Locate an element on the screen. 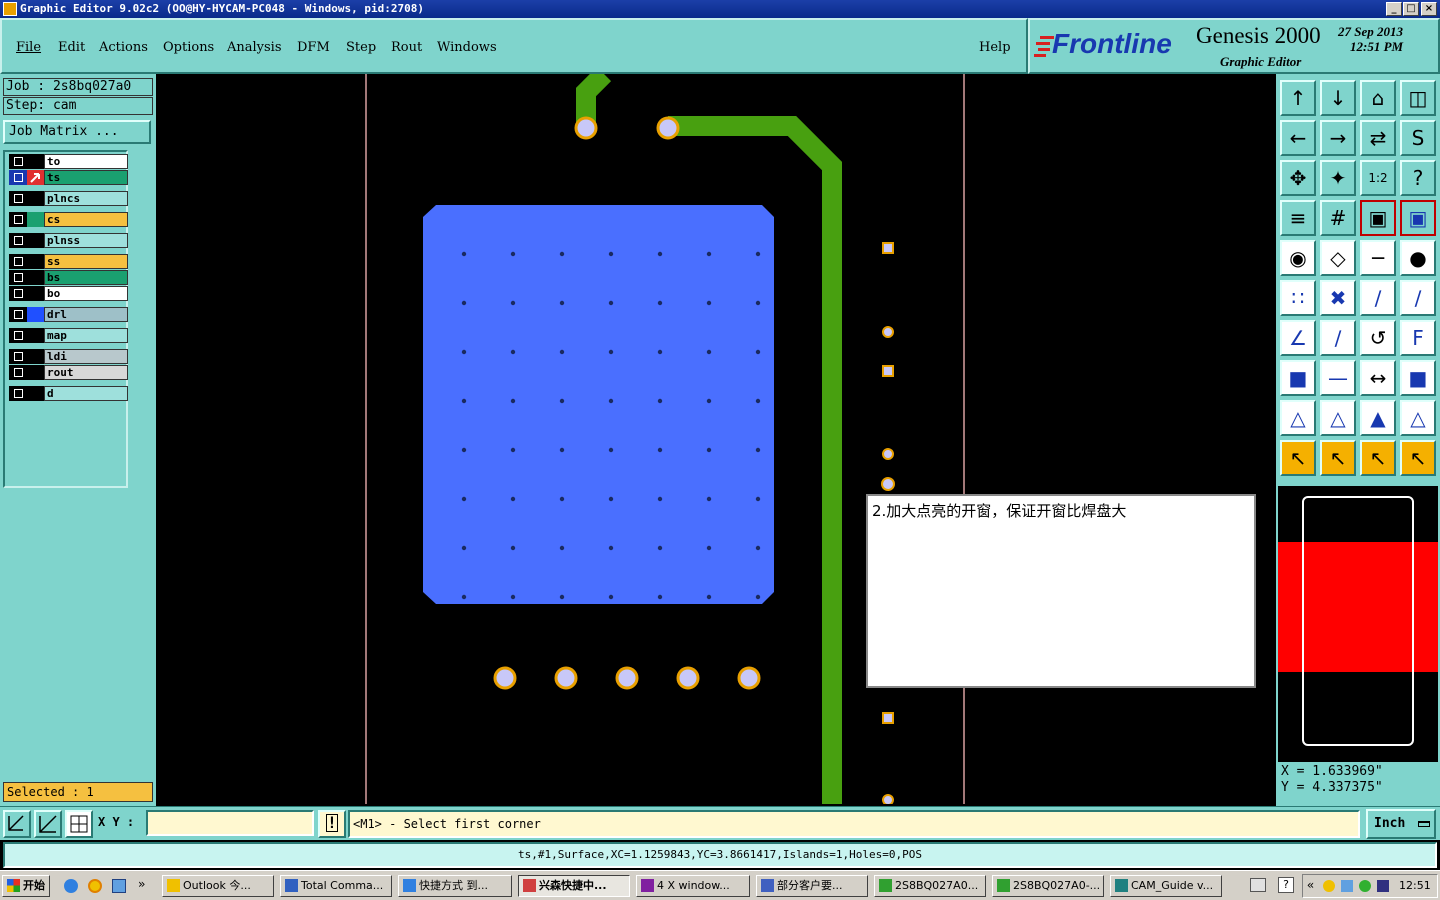 The image size is (1440, 900). feature-fill-button: ◉ is located at coordinates (1298, 258).